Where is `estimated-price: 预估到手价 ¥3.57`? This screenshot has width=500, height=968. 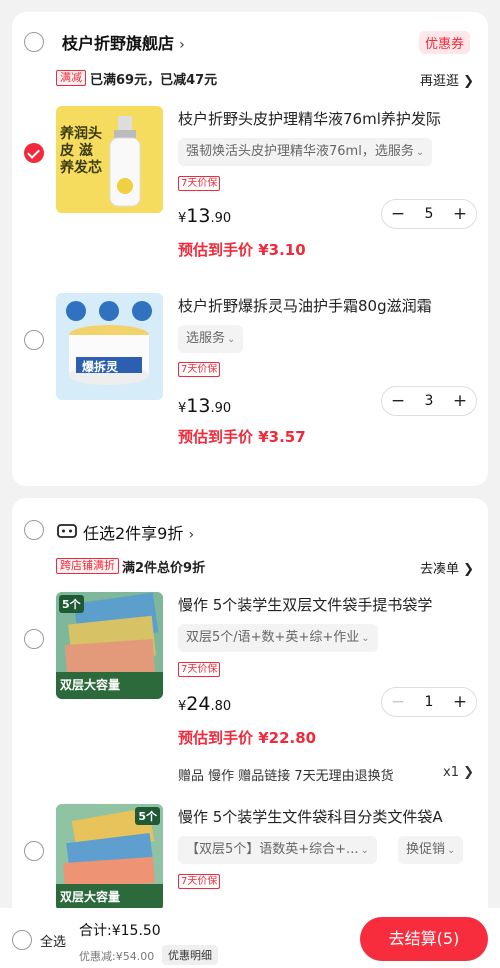
estimated-price: 预估到手价 ¥3.57 is located at coordinates (242, 437).